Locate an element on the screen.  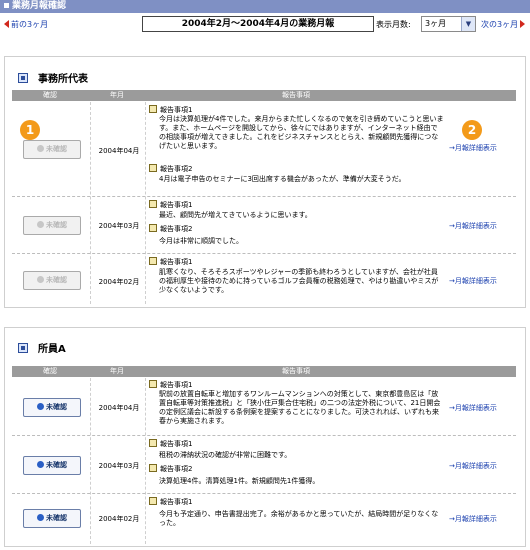
report-item-text: 決算処理4件。清算処理1件。新規顧問先1件獲得。 is located at coordinates (239, 481).